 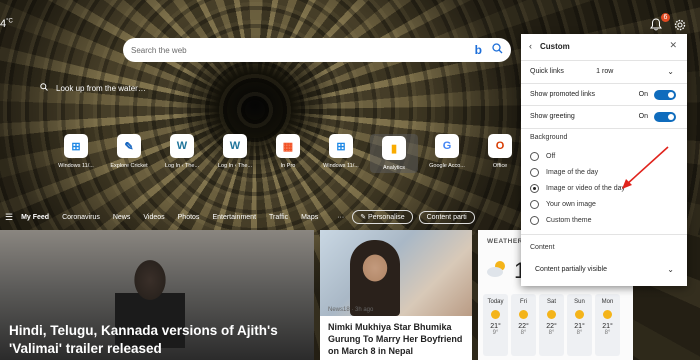 What do you see at coordinates (35, 217) in the screenshot?
I see `feed-tab-my-feed: My Feed` at bounding box center [35, 217].